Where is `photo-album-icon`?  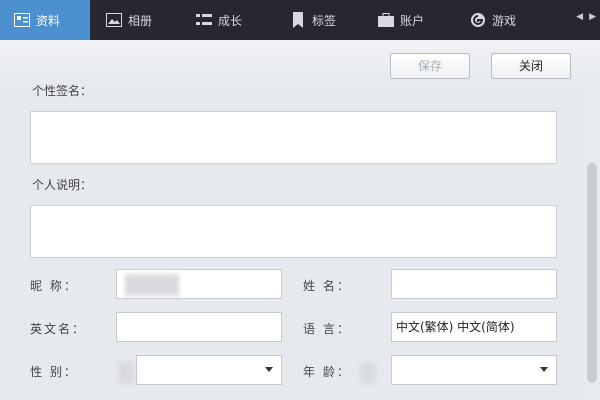
photo-album-icon is located at coordinates (114, 20).